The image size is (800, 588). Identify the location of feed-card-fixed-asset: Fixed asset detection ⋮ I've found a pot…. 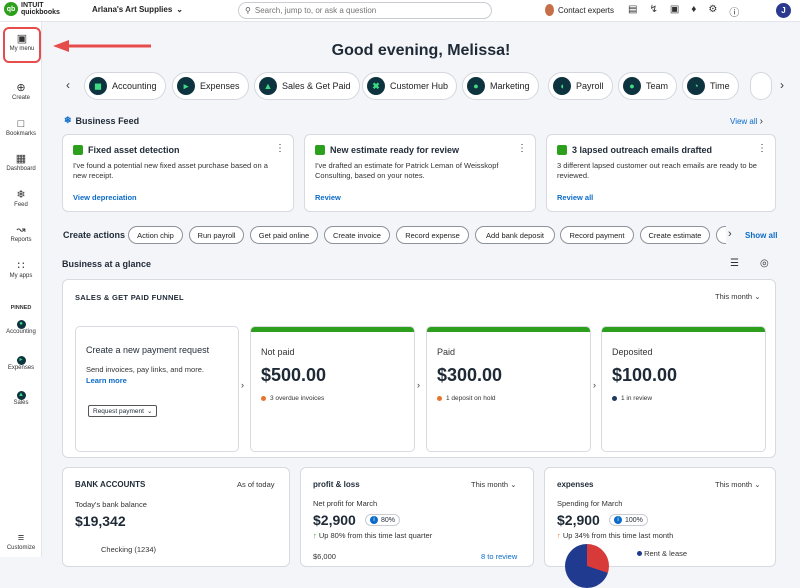
(178, 173).